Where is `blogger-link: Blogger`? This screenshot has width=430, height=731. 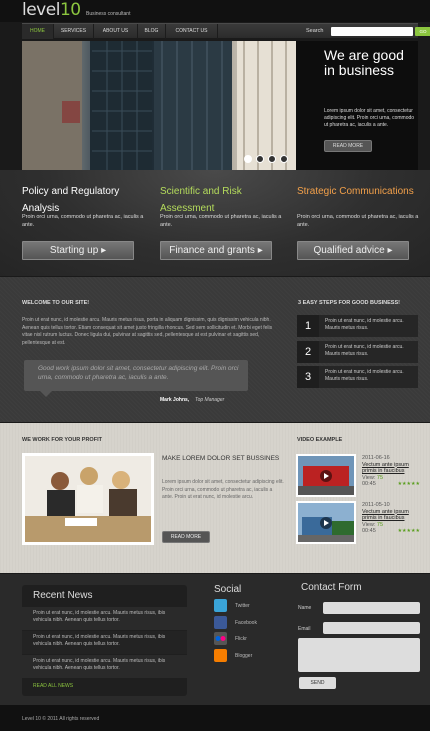 blogger-link: Blogger is located at coordinates (243, 656).